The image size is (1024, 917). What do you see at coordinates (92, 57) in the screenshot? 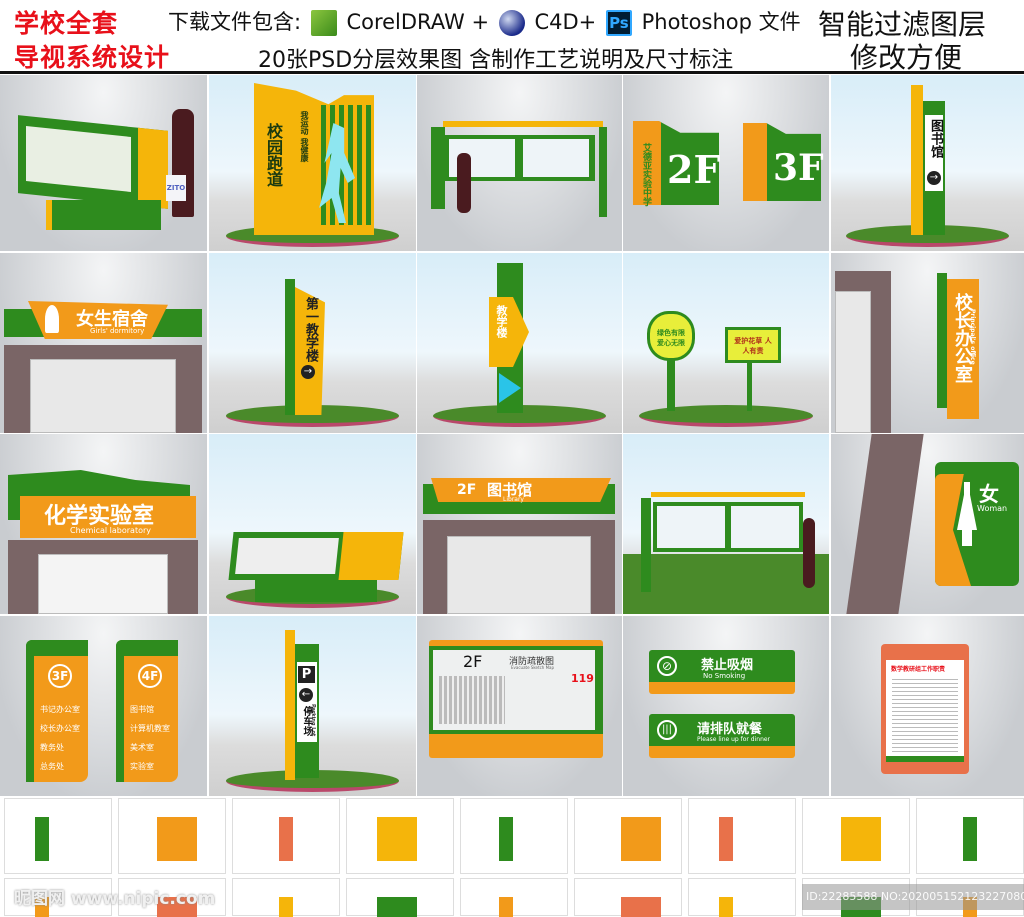
I see `title-line2: 导视系统设计` at bounding box center [92, 57].